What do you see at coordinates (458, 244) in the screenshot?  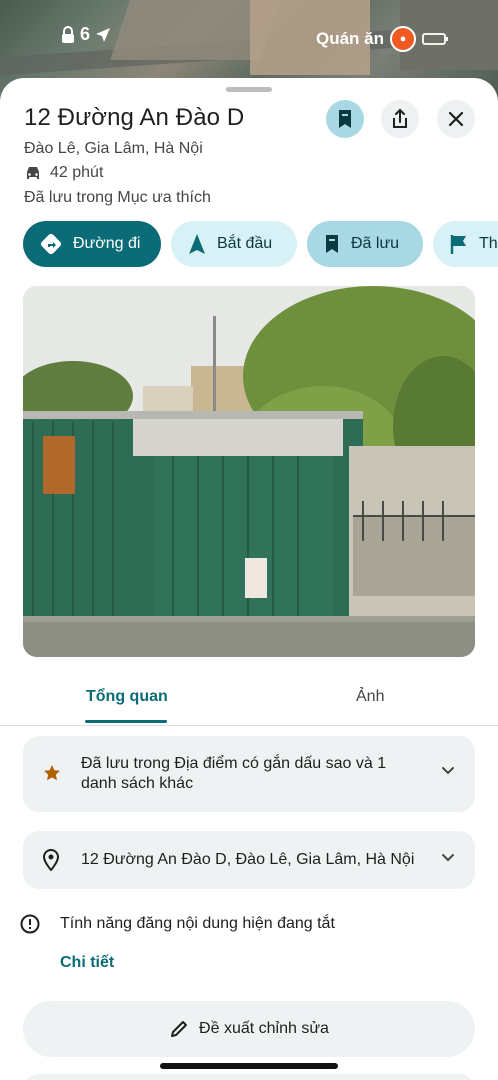 I see `flag-icon` at bounding box center [458, 244].